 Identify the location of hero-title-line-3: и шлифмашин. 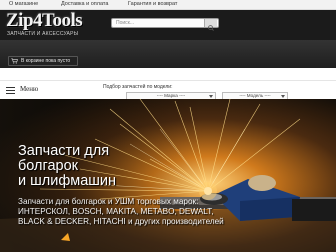
(67, 181).